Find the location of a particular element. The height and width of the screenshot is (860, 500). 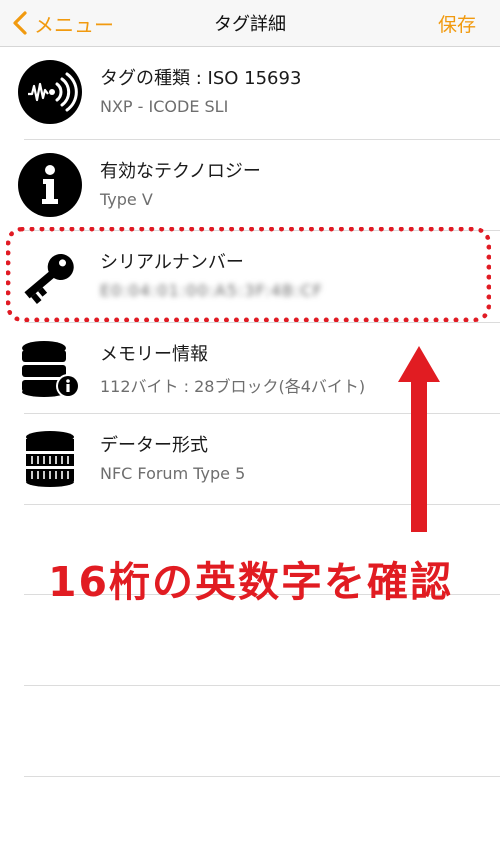

row-subtitle: NXP - ICODE SLI is located at coordinates (164, 106).